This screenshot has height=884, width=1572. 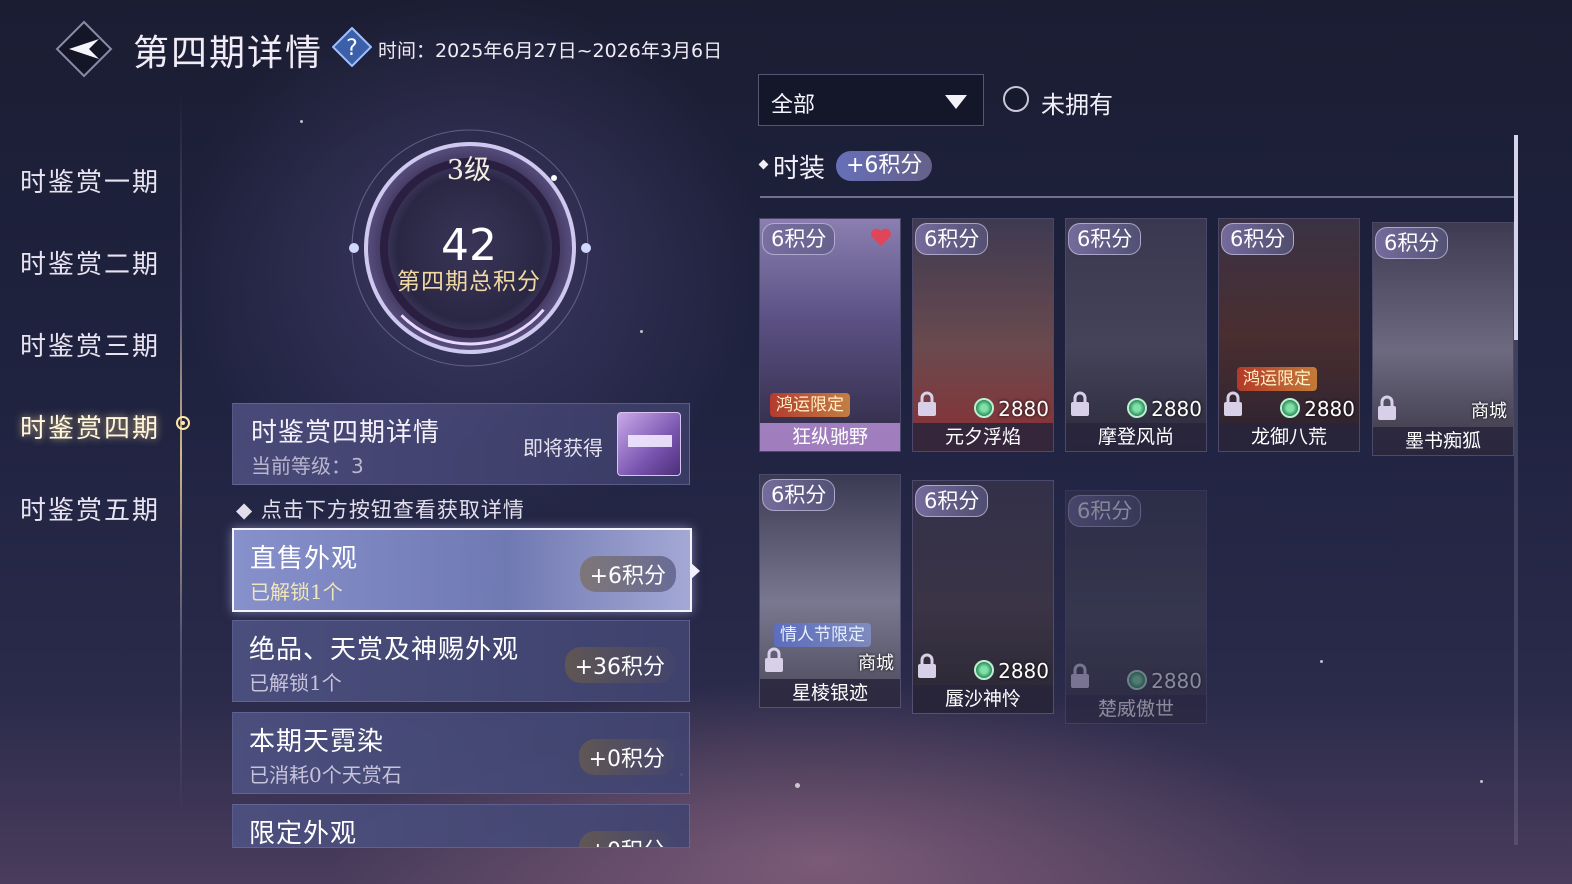 I want to click on nav-item-period-4: 时鉴赏四期, so click(x=90, y=426).